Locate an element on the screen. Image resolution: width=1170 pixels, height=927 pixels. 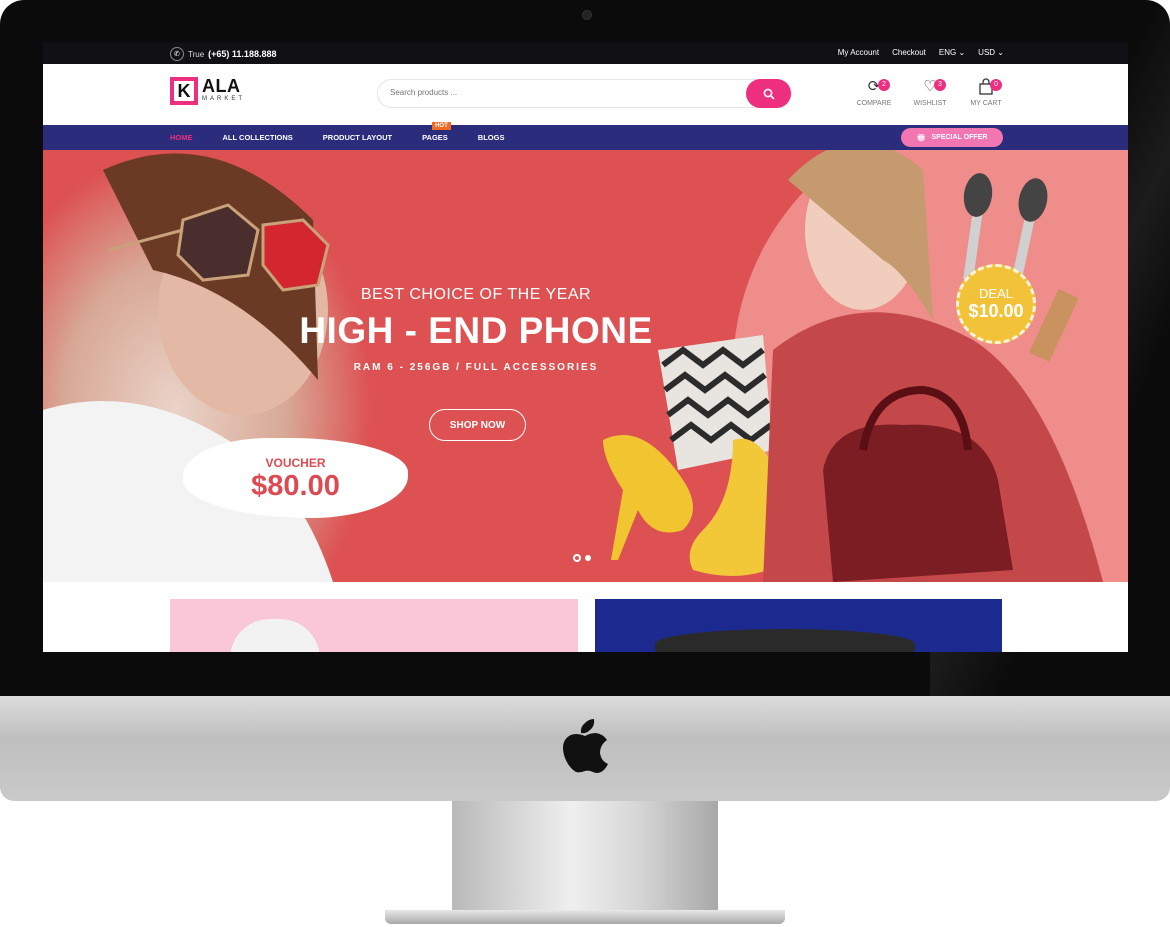
special-offer-label: SPECIAL OFFER is located at coordinates (959, 137).